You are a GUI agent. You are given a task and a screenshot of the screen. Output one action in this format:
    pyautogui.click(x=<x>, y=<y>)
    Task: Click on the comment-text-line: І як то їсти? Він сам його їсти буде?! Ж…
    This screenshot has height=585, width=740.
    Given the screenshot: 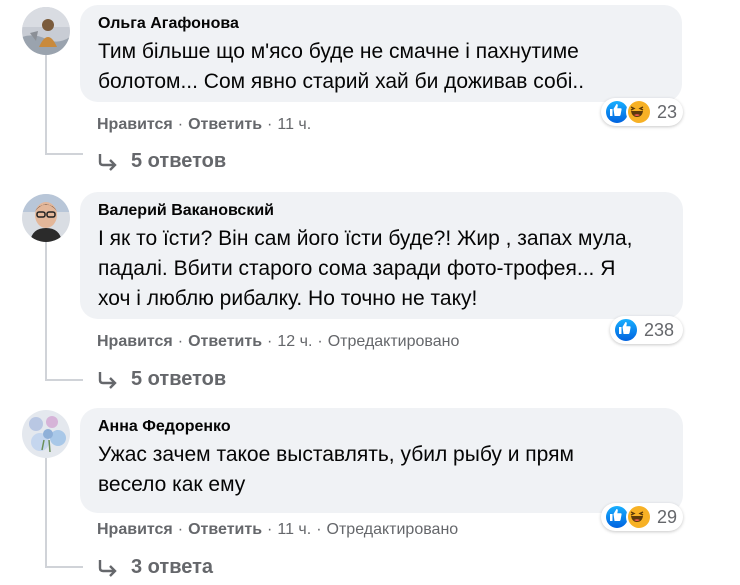 What is the action you would take?
    pyautogui.click(x=365, y=238)
    